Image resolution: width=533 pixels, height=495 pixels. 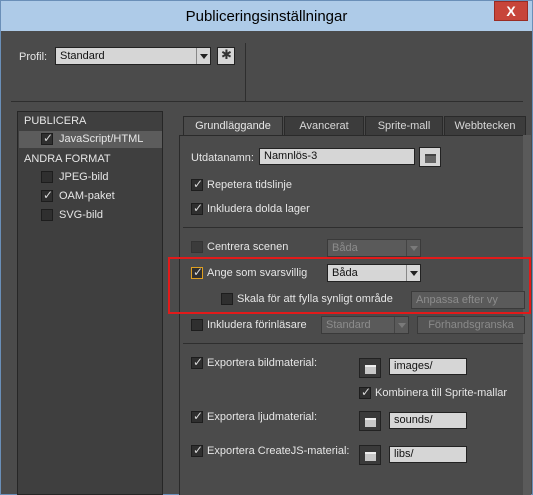 I want to click on output-name-label: Utdatanamn:, so click(x=222, y=158).